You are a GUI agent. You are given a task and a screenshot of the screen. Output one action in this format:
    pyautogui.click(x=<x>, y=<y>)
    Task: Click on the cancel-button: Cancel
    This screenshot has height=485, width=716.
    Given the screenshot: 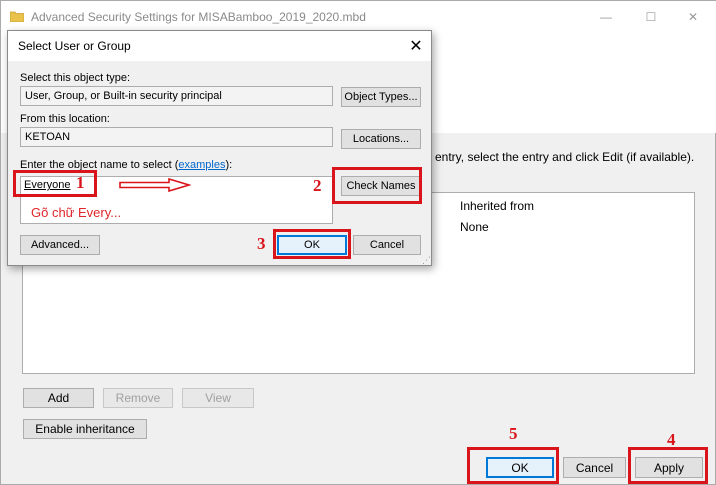 What is the action you would take?
    pyautogui.click(x=594, y=467)
    